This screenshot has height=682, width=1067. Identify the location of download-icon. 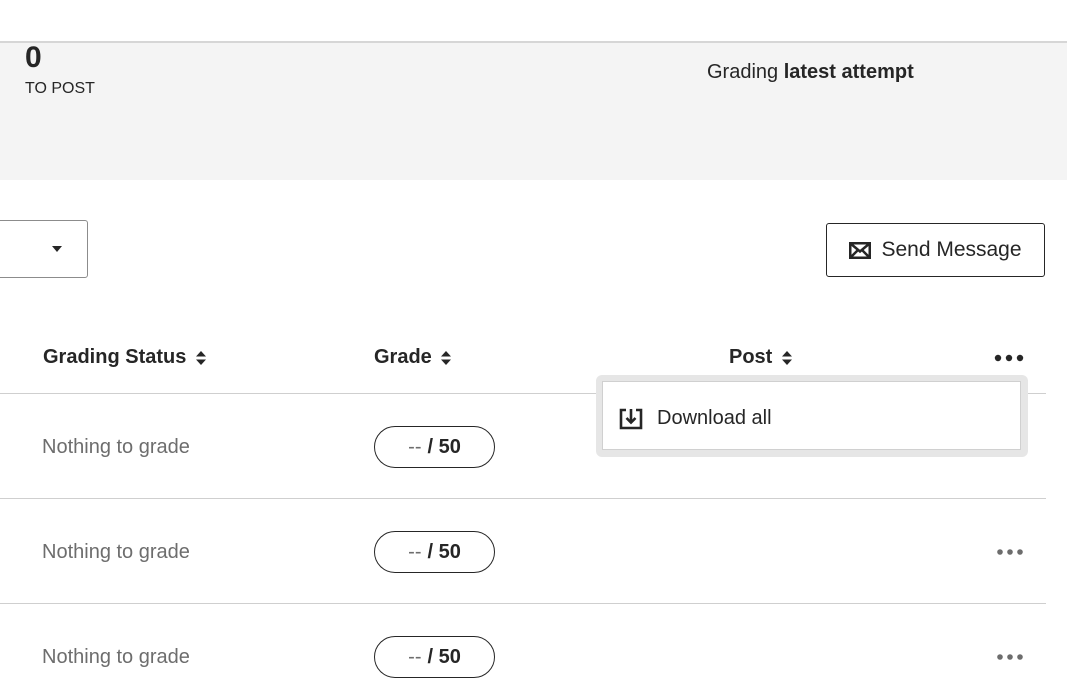
(631, 419).